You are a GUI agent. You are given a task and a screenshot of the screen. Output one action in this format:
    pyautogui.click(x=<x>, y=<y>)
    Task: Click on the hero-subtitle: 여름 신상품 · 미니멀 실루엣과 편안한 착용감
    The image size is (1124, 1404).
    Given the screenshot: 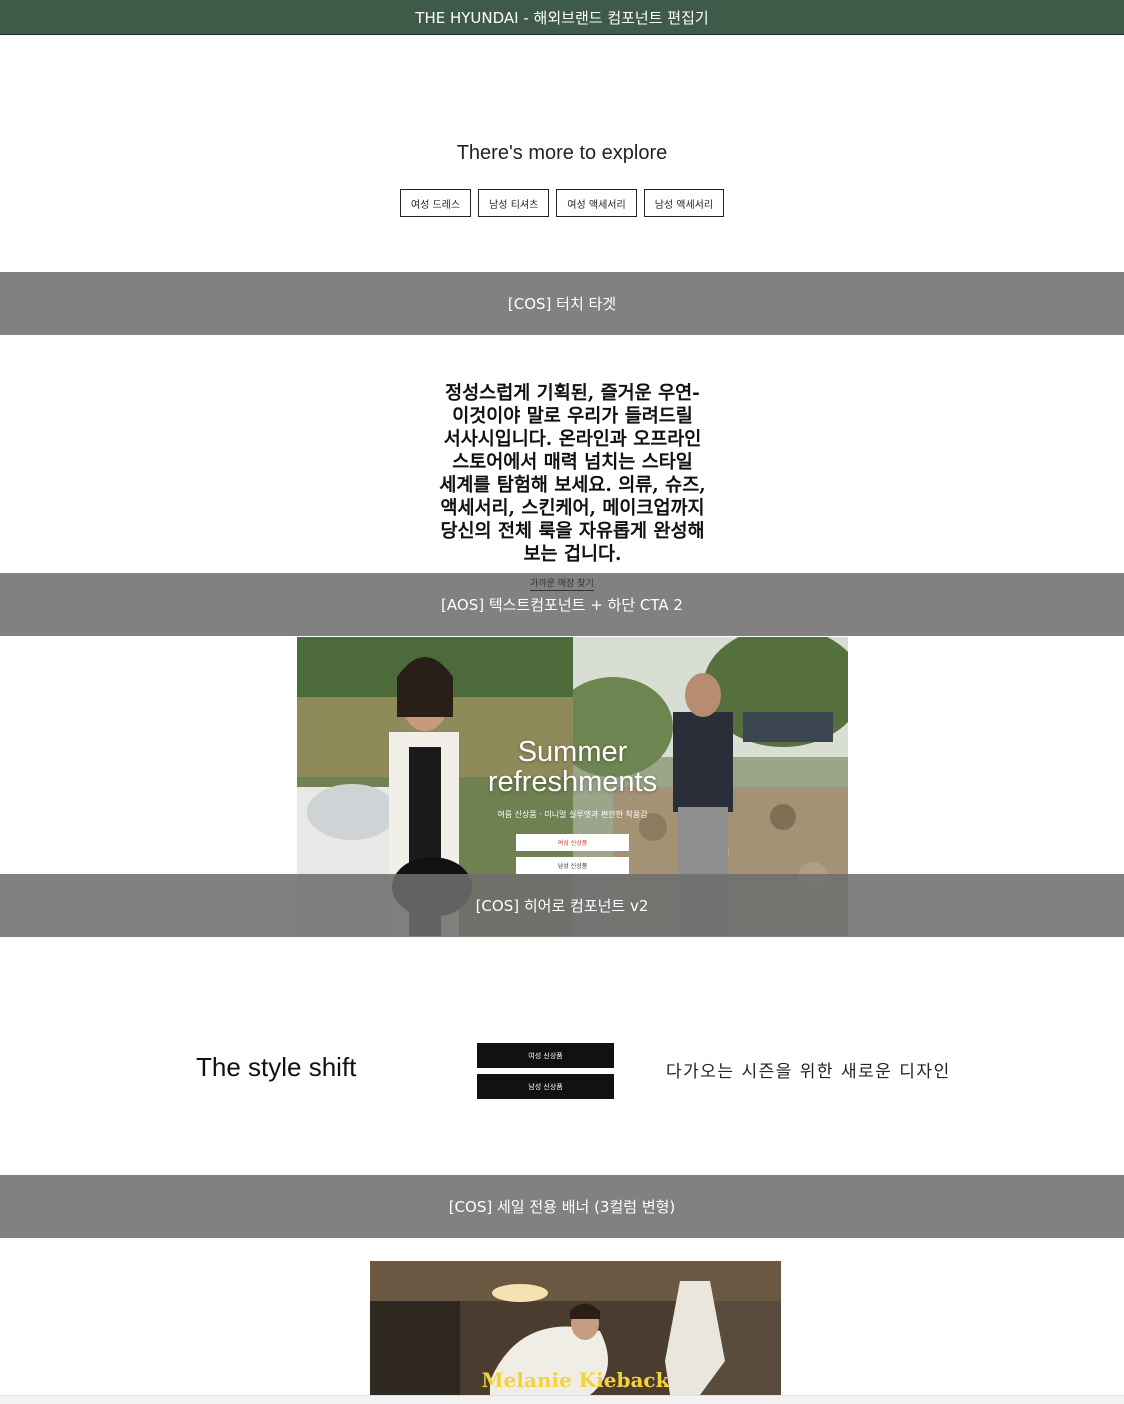 What is the action you would take?
    pyautogui.click(x=572, y=814)
    